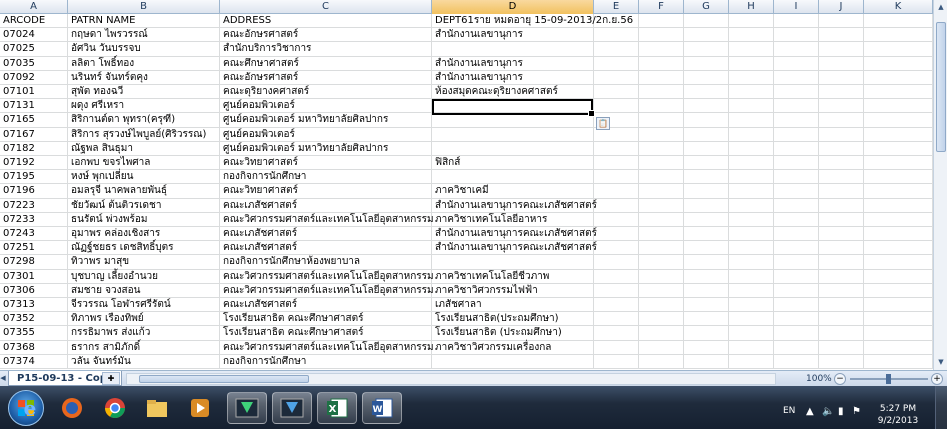 The height and width of the screenshot is (429, 947). I want to click on cell: กองกิจการนักศึกษา, so click(326, 177).